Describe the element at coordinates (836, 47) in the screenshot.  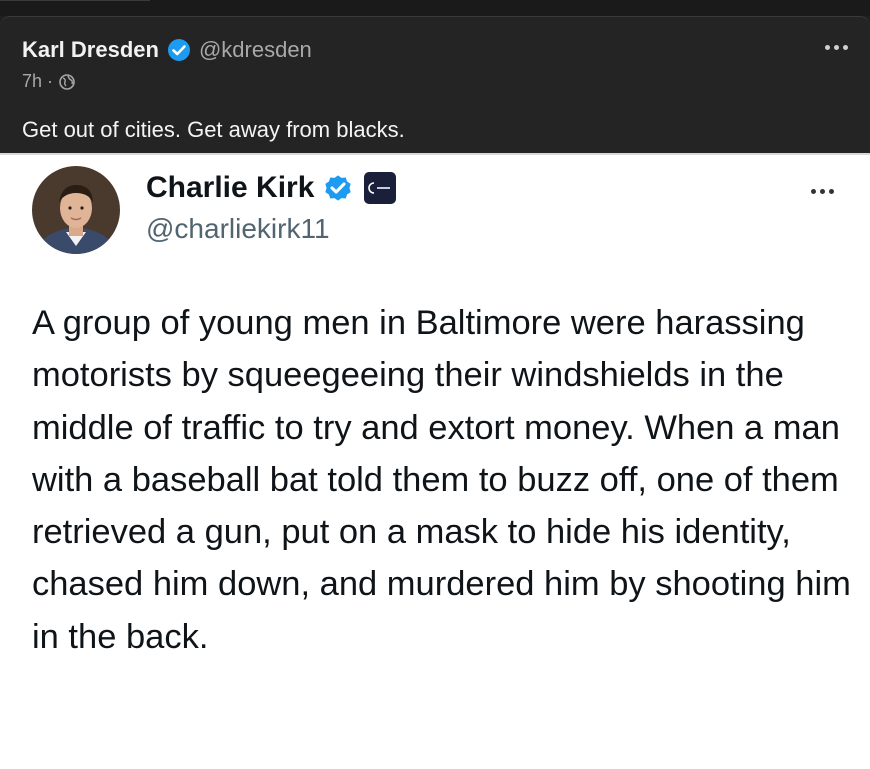
I see `outer-more-options-icon` at that location.